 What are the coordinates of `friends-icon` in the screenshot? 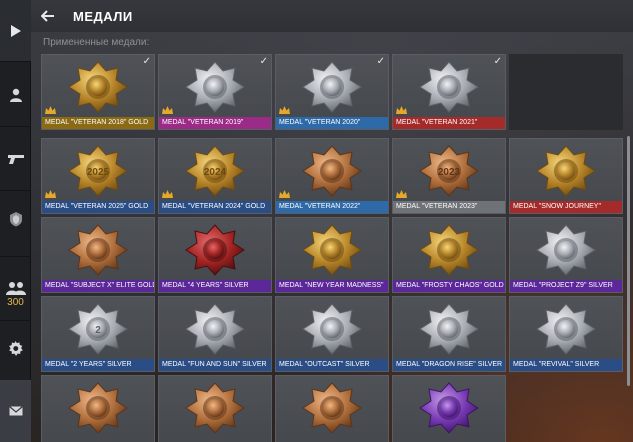 It's located at (15, 288).